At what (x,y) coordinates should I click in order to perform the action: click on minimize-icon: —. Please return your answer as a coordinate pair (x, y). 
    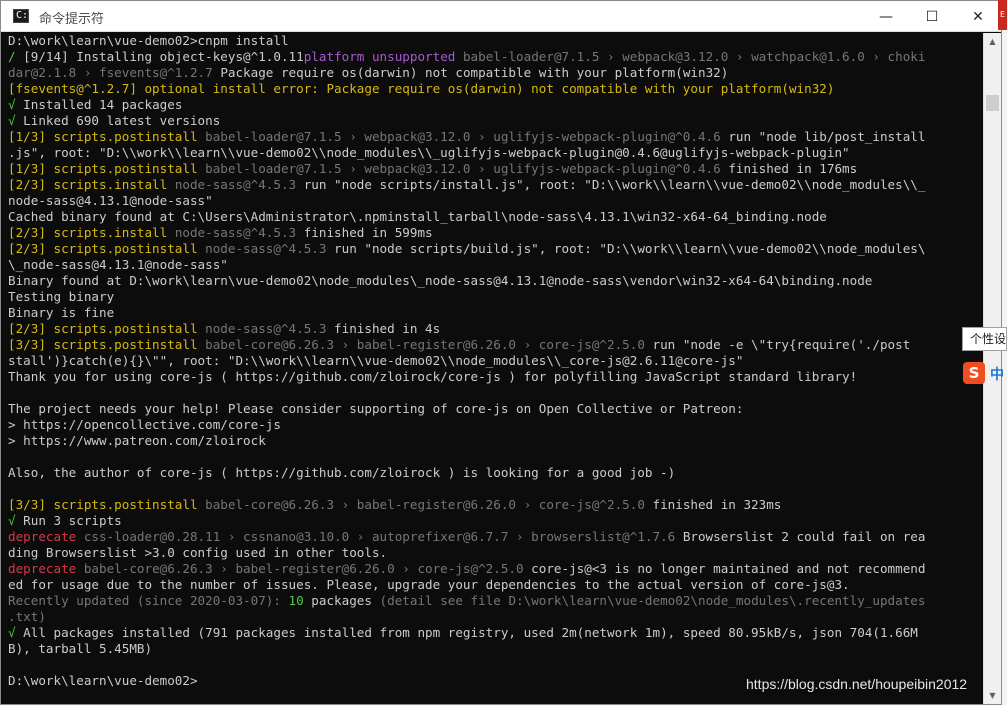
    Looking at the image, I should click on (886, 16).